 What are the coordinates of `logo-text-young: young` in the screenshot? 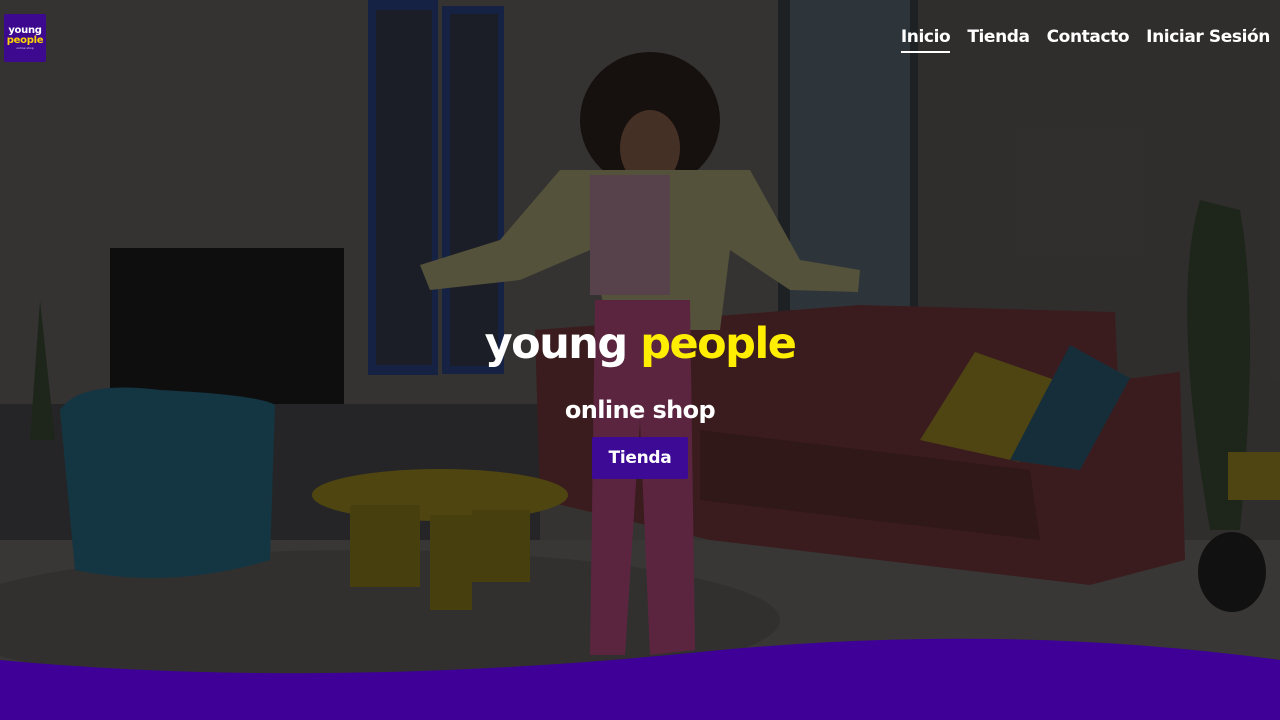 It's located at (25, 30).